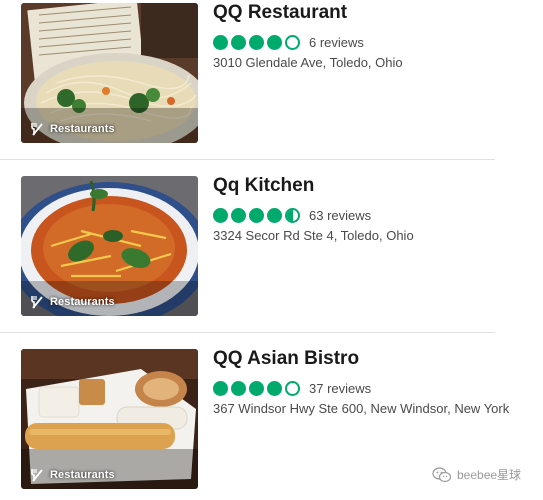 This screenshot has width=543, height=500. What do you see at coordinates (340, 215) in the screenshot?
I see `review-count-link: 63 reviews` at bounding box center [340, 215].